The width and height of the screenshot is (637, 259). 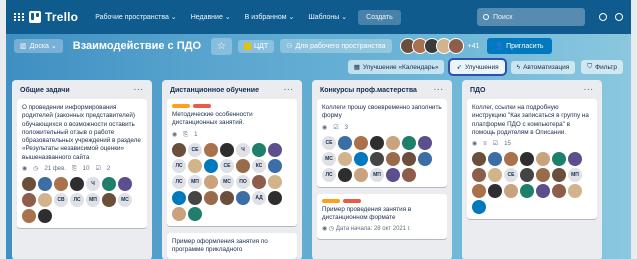 What do you see at coordinates (619, 17) in the screenshot?
I see `bell-icon` at bounding box center [619, 17].